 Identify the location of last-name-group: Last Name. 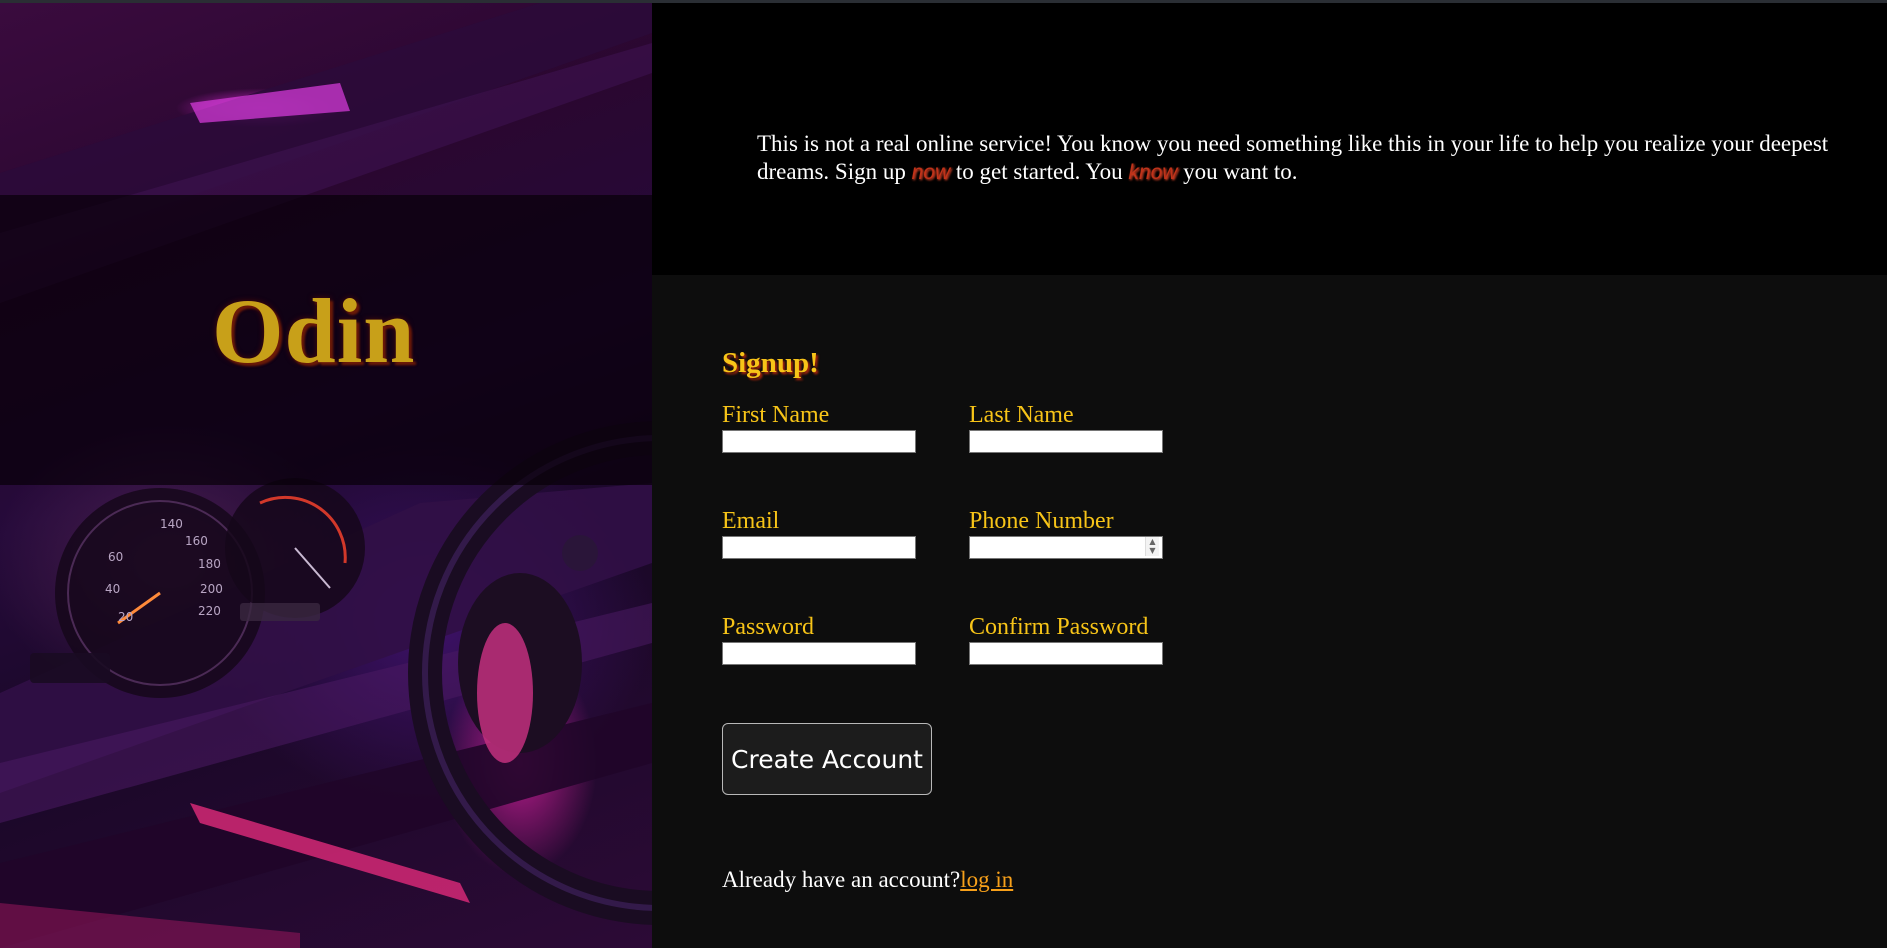
(1066, 428).